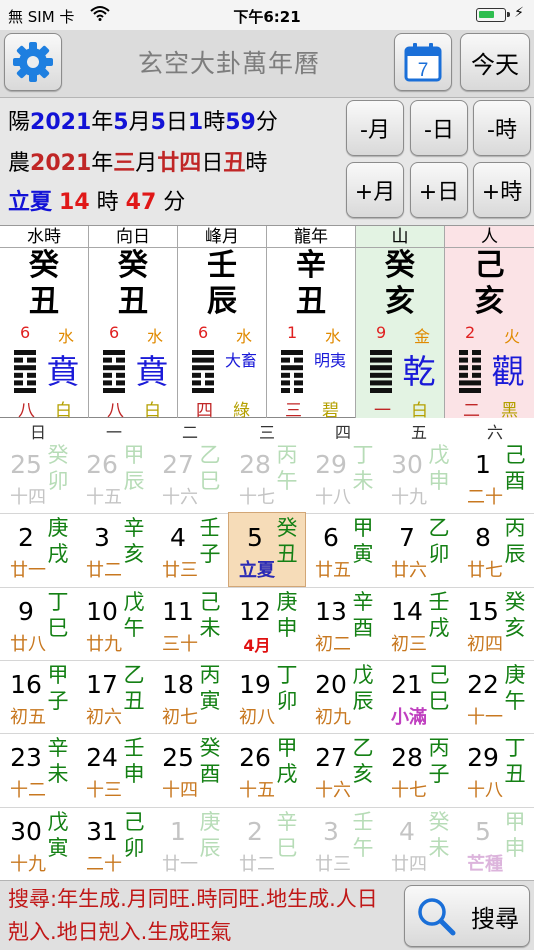 The height and width of the screenshot is (950, 534). Describe the element at coordinates (343, 696) in the screenshot. I see `day-cell: 20 戊辰 初九` at that location.